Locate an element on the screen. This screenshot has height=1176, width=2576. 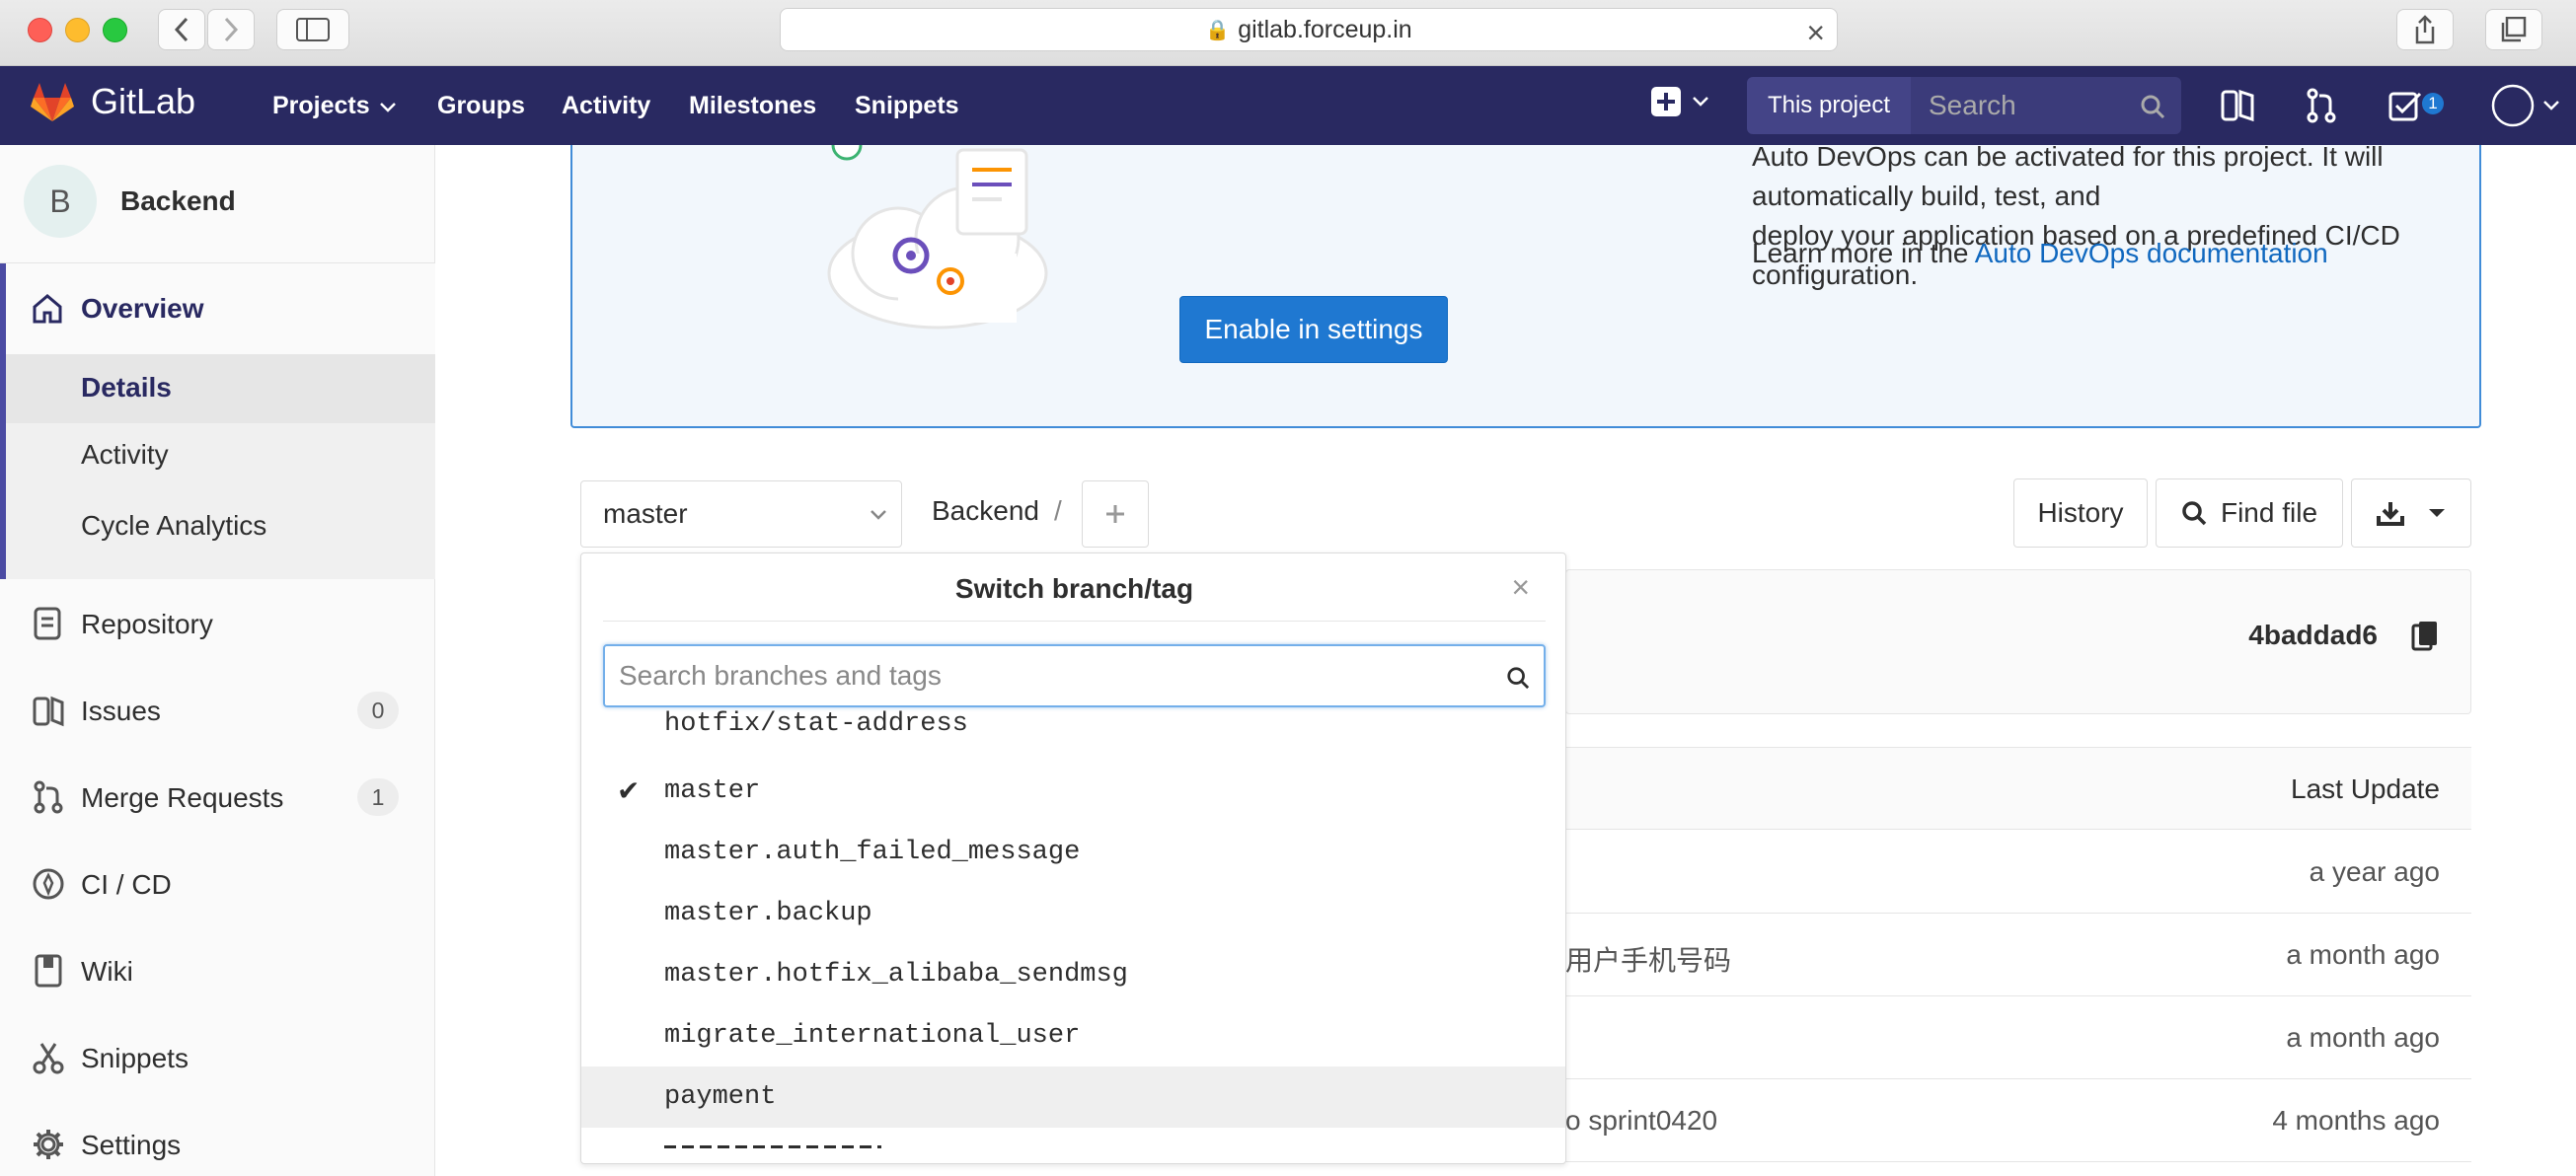
browser-toolbar: 🔒 gitlab.forceup.in × is located at coordinates (1288, 33).